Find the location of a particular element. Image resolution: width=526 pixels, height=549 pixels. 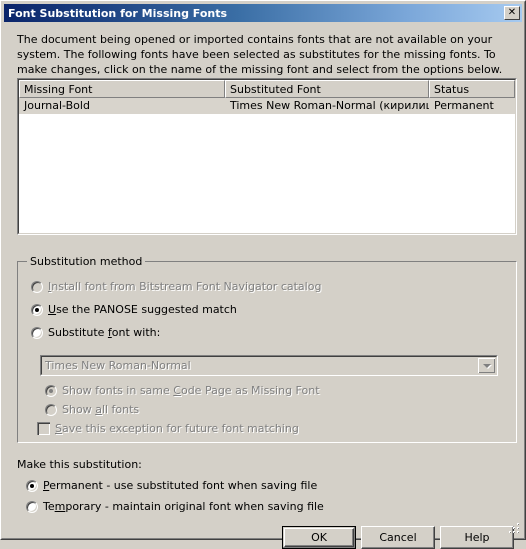

resize-grip-icon is located at coordinates (514, 528).